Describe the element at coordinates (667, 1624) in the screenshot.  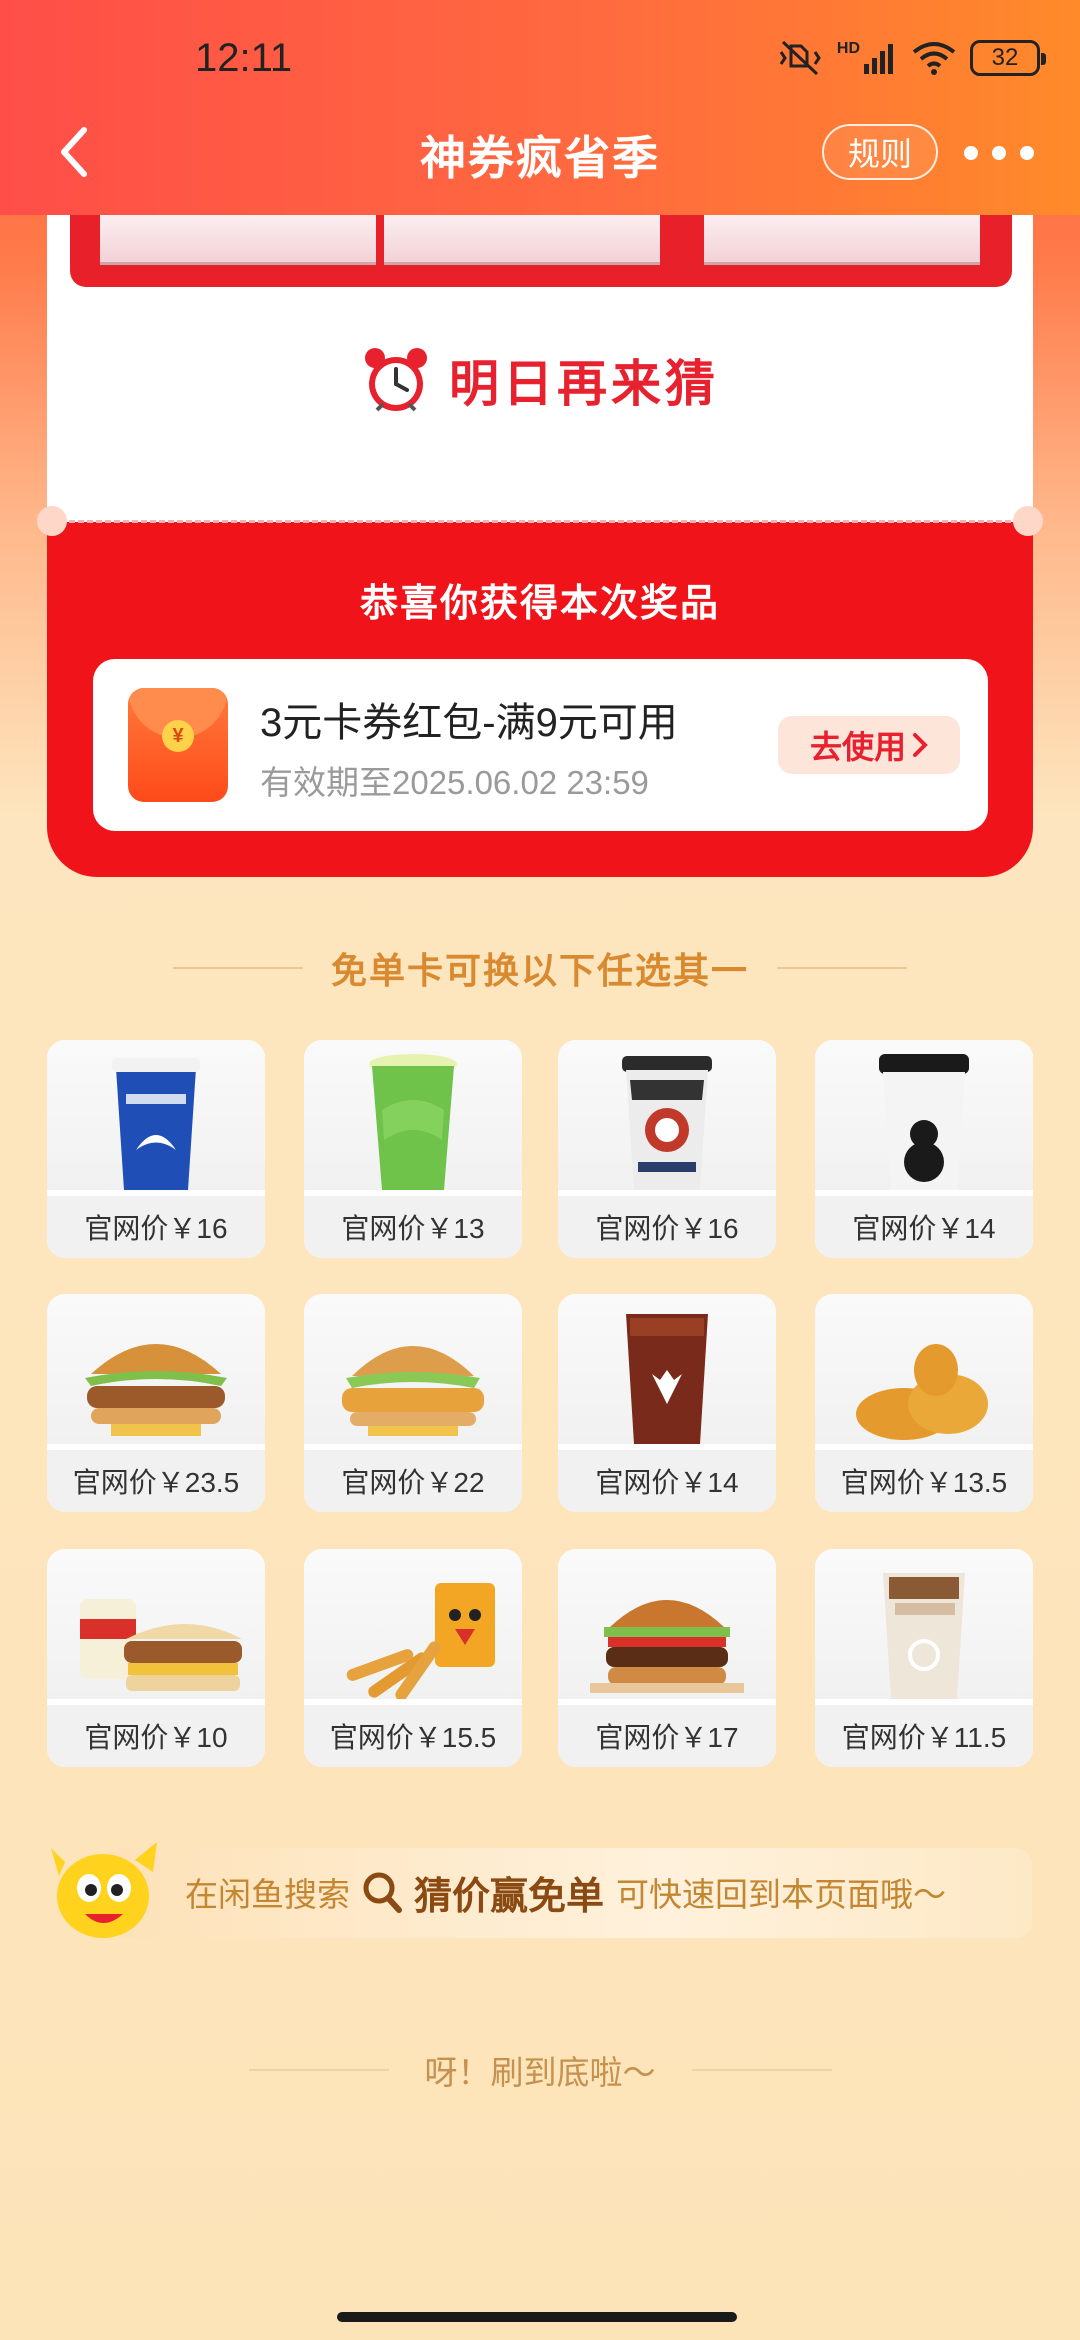
I see `beef-burger-icon` at that location.